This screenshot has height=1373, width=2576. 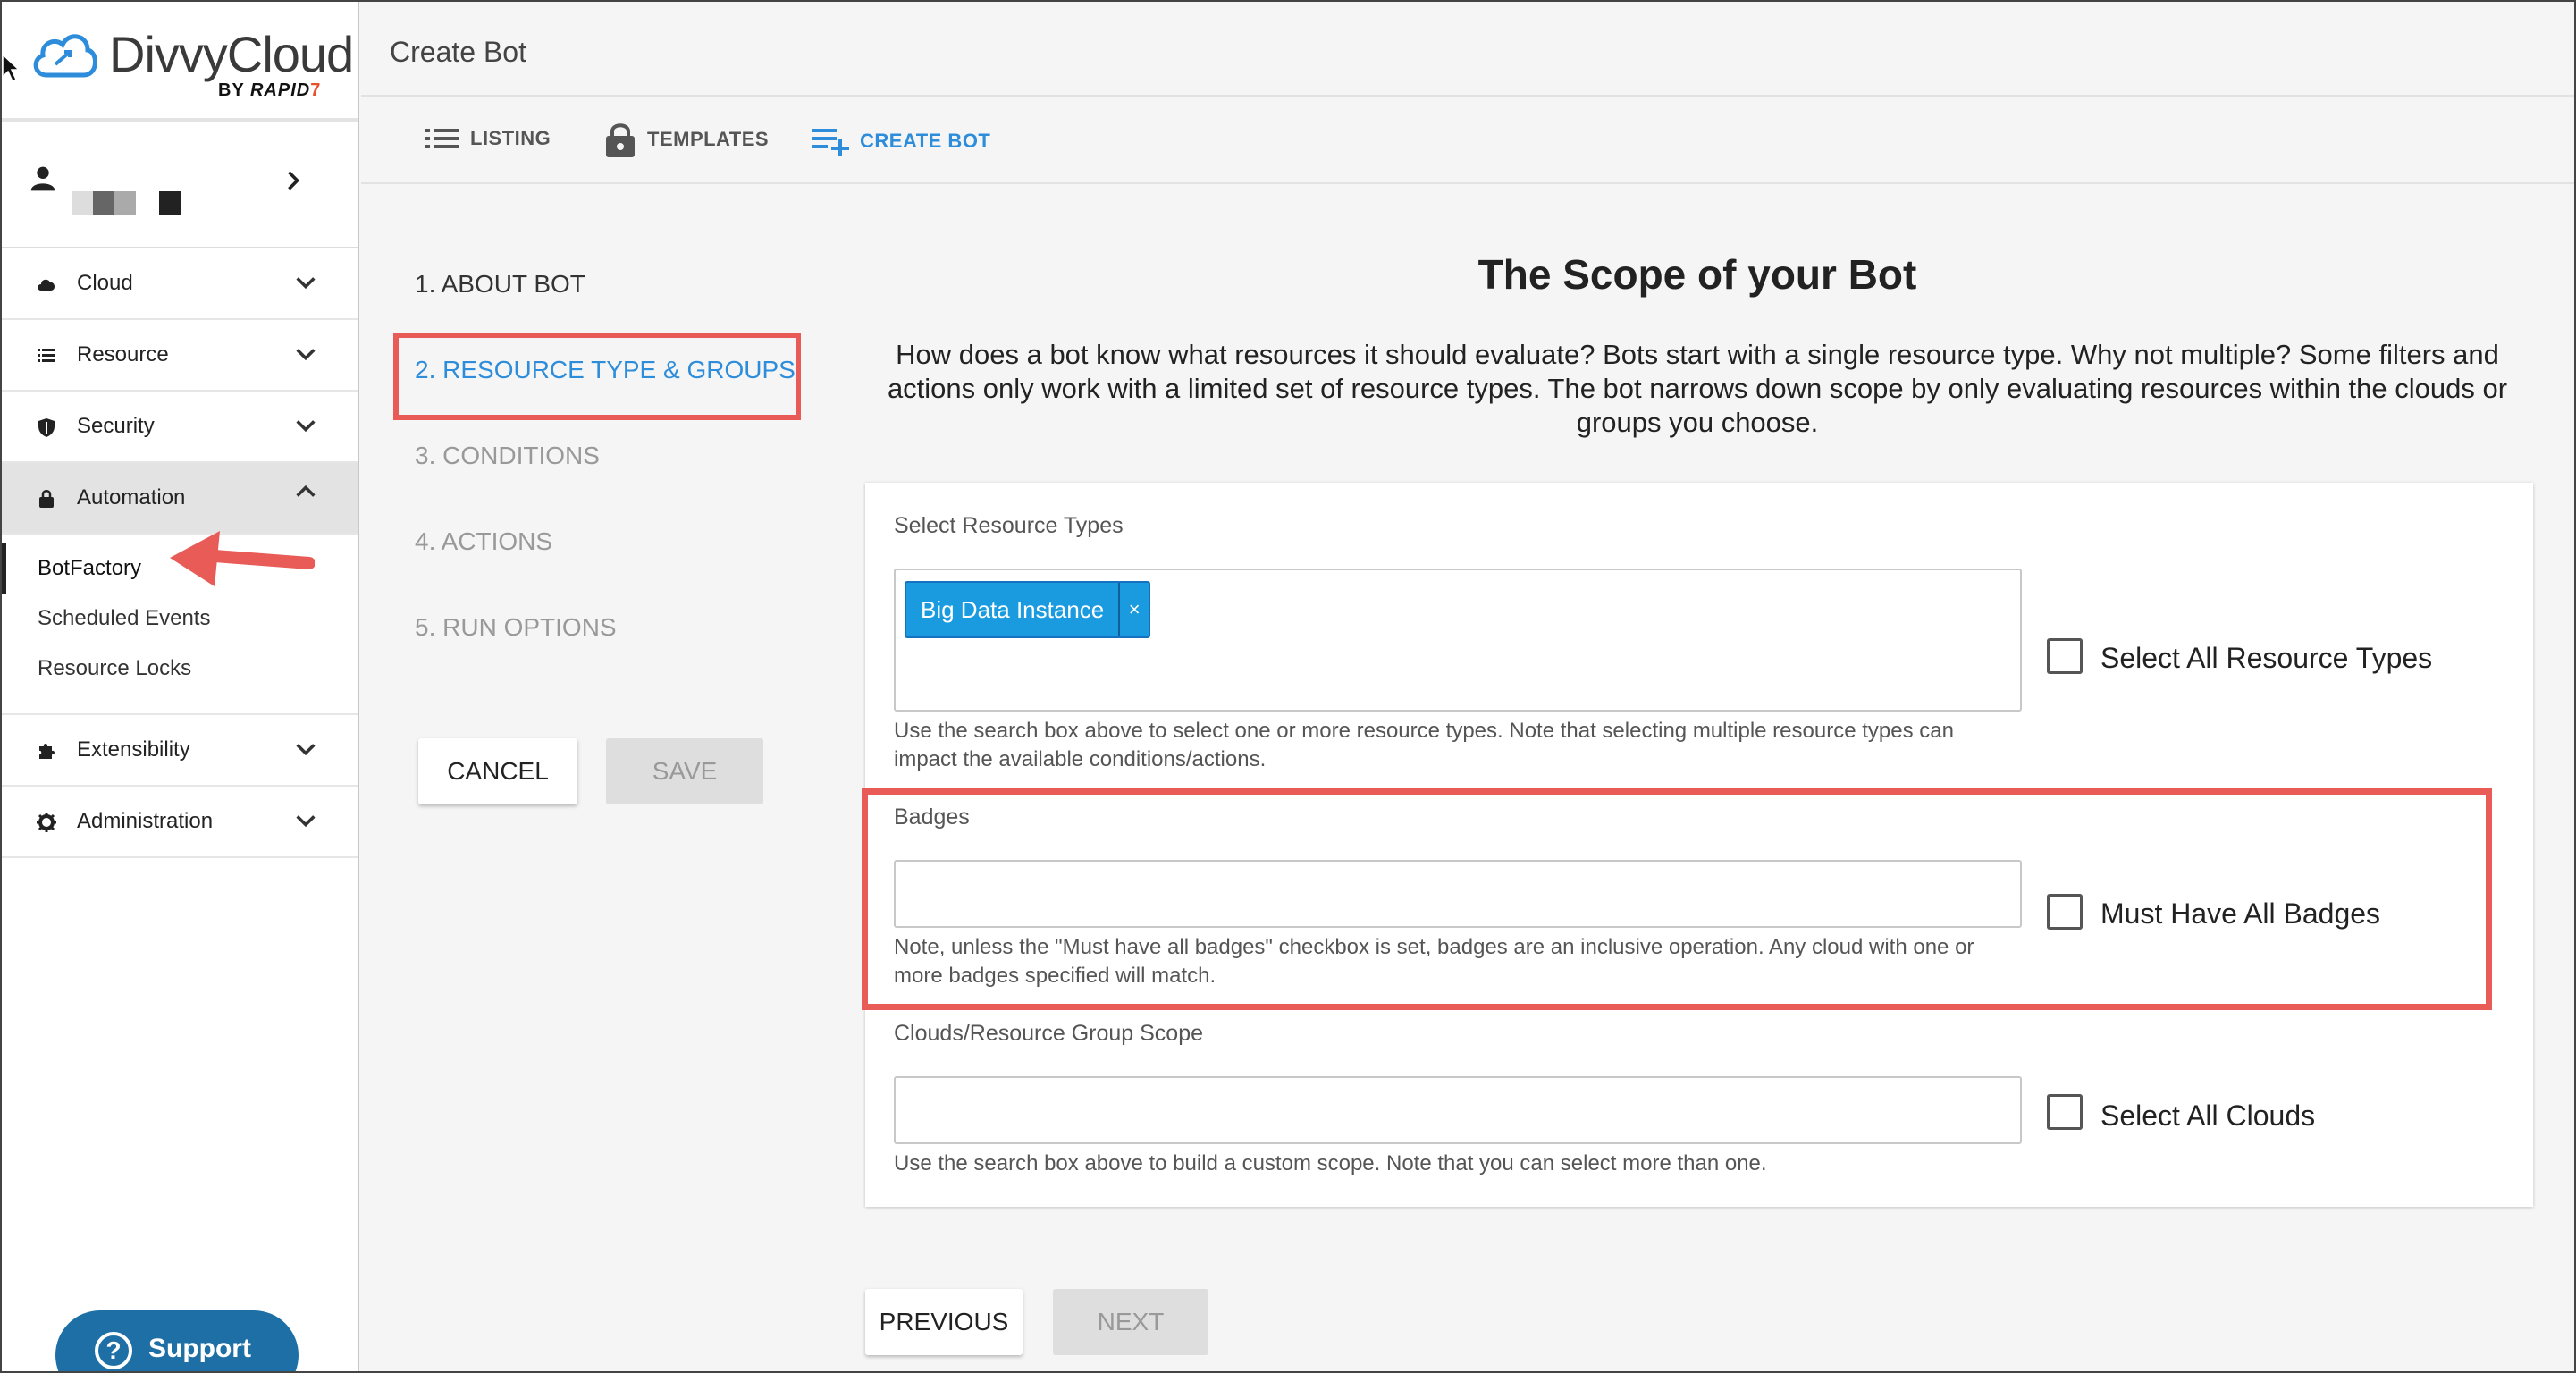 I want to click on shield-icon, so click(x=47, y=427).